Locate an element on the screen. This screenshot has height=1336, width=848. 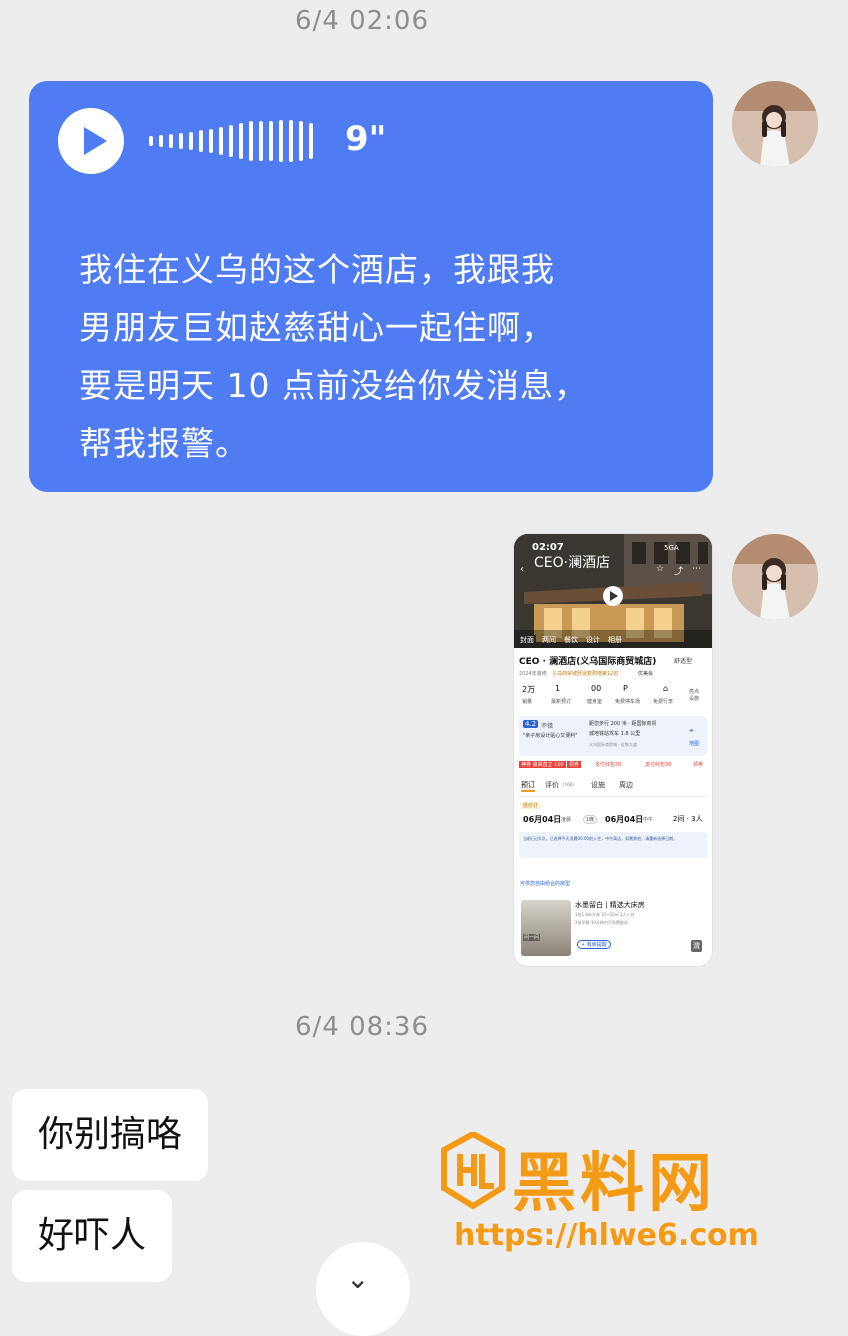
location-line: 城地铁站驾车 1.8 公里 is located at coordinates (615, 734).